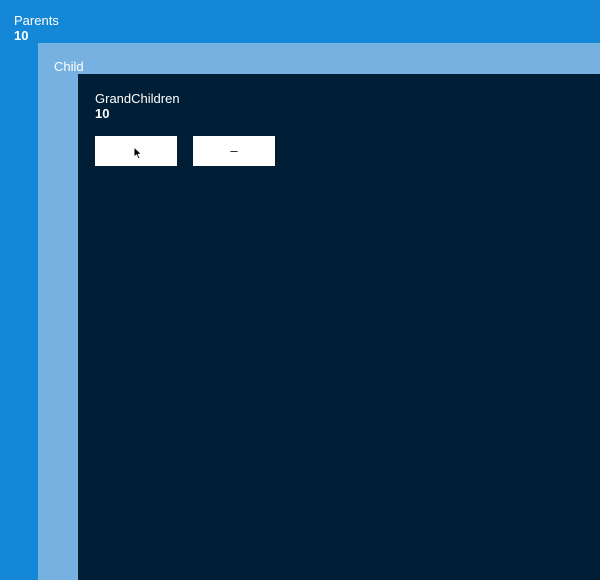 The height and width of the screenshot is (580, 600). Describe the element at coordinates (102, 113) in the screenshot. I see `grandchildren-count: 10` at that location.